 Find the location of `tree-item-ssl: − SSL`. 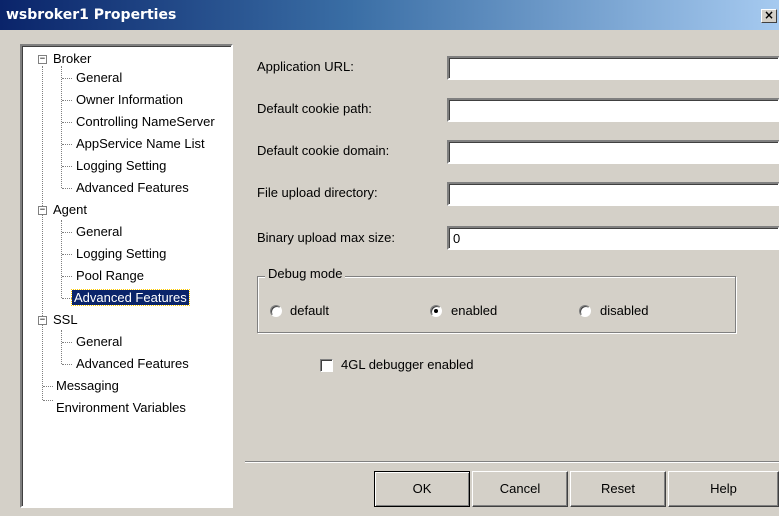

tree-item-ssl: − SSL is located at coordinates (59, 320).